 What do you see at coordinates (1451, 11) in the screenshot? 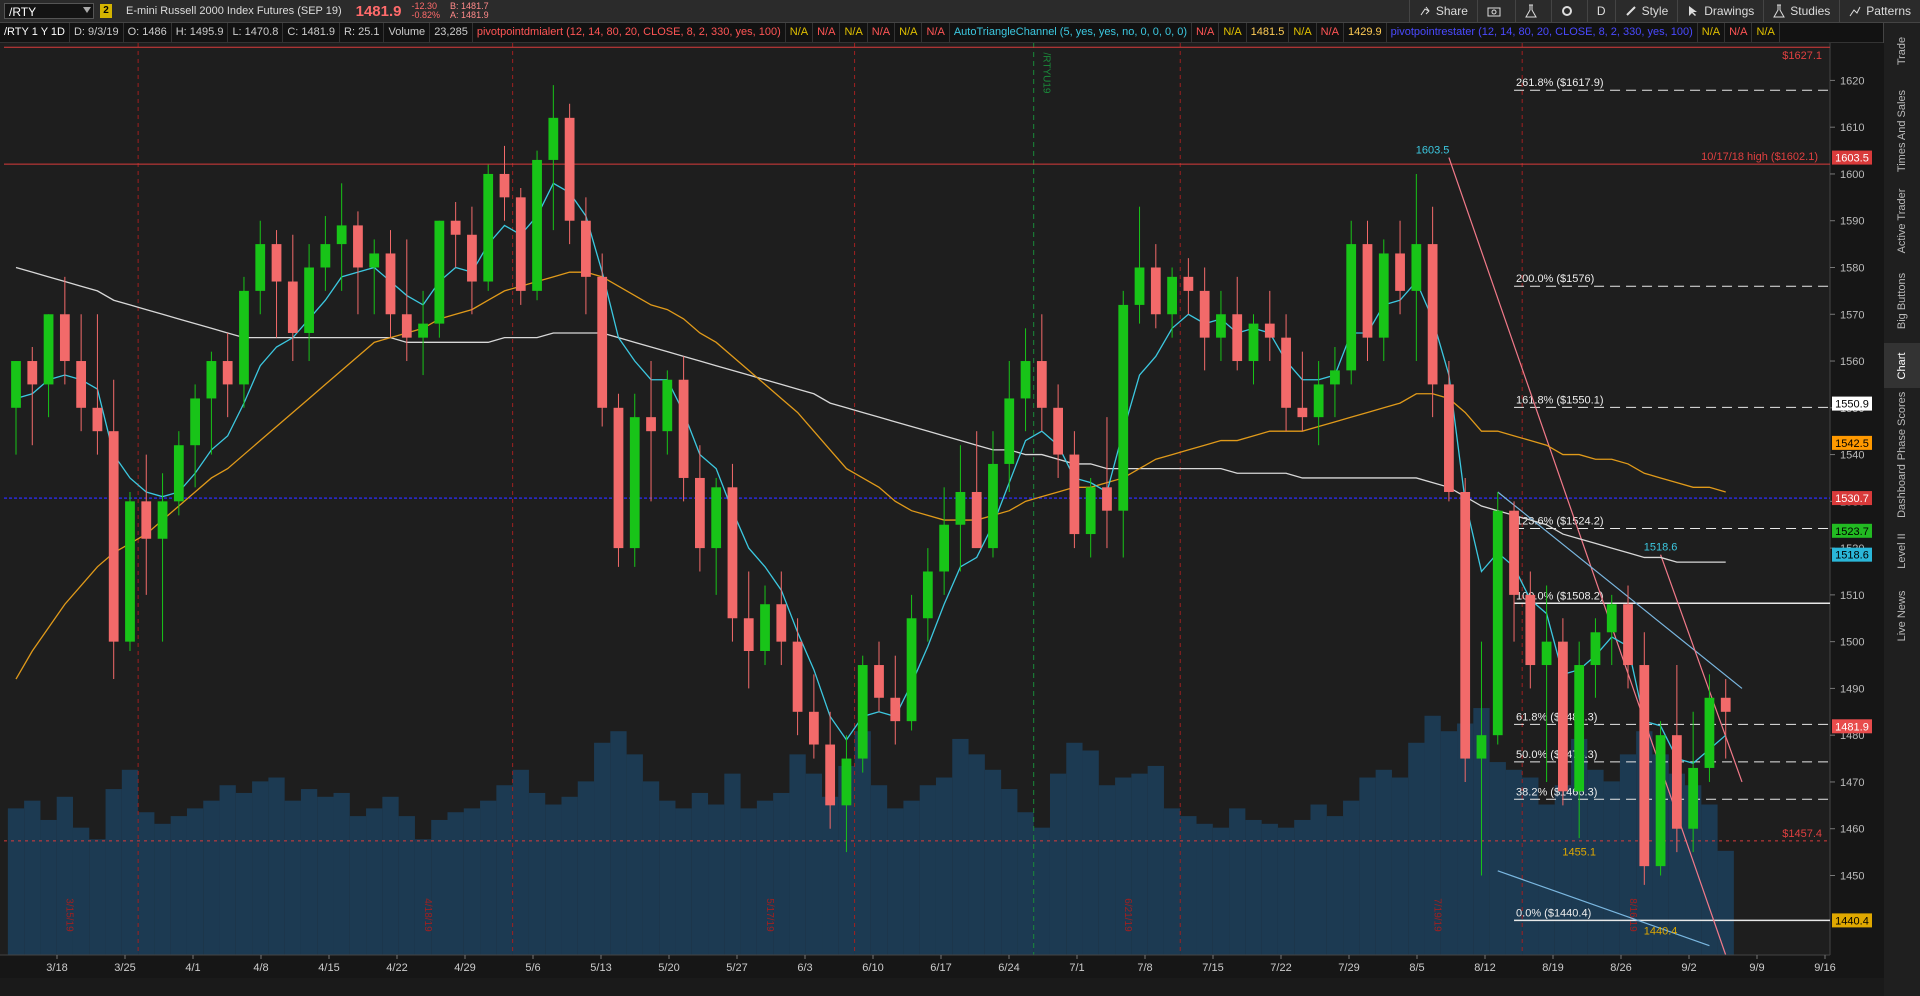
I see `share-label: Share` at bounding box center [1451, 11].